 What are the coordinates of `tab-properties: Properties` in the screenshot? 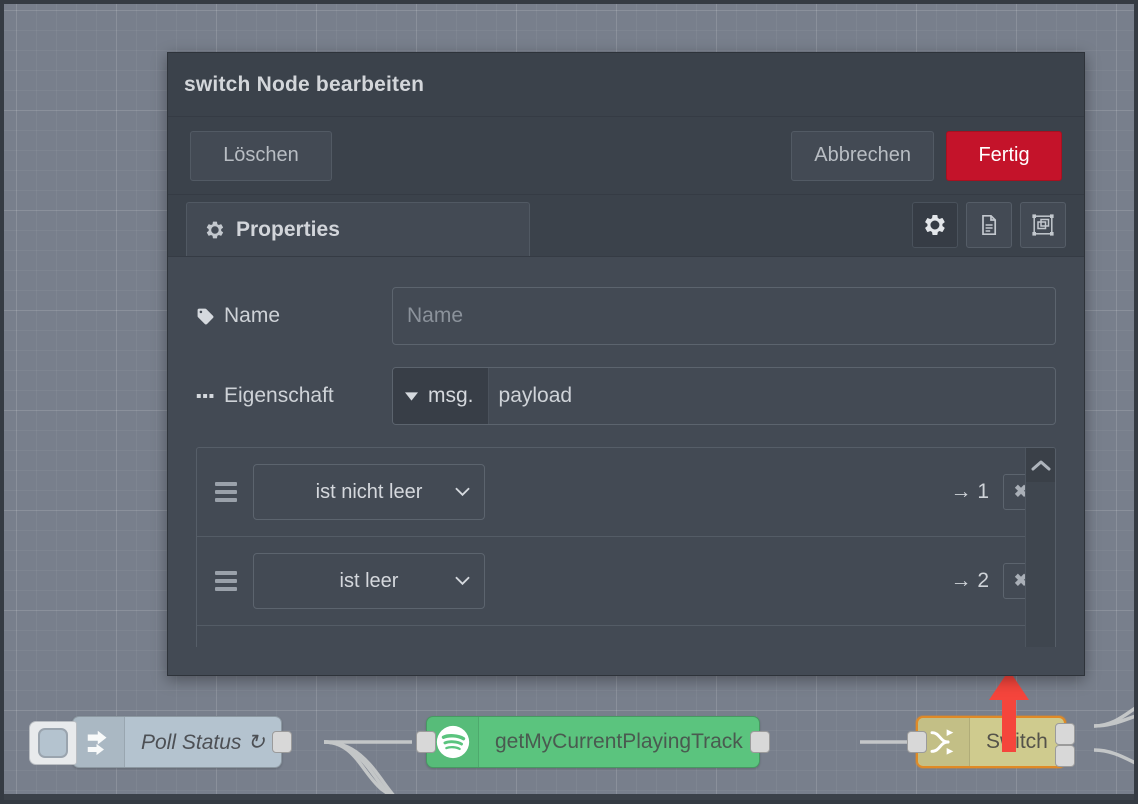 It's located at (358, 229).